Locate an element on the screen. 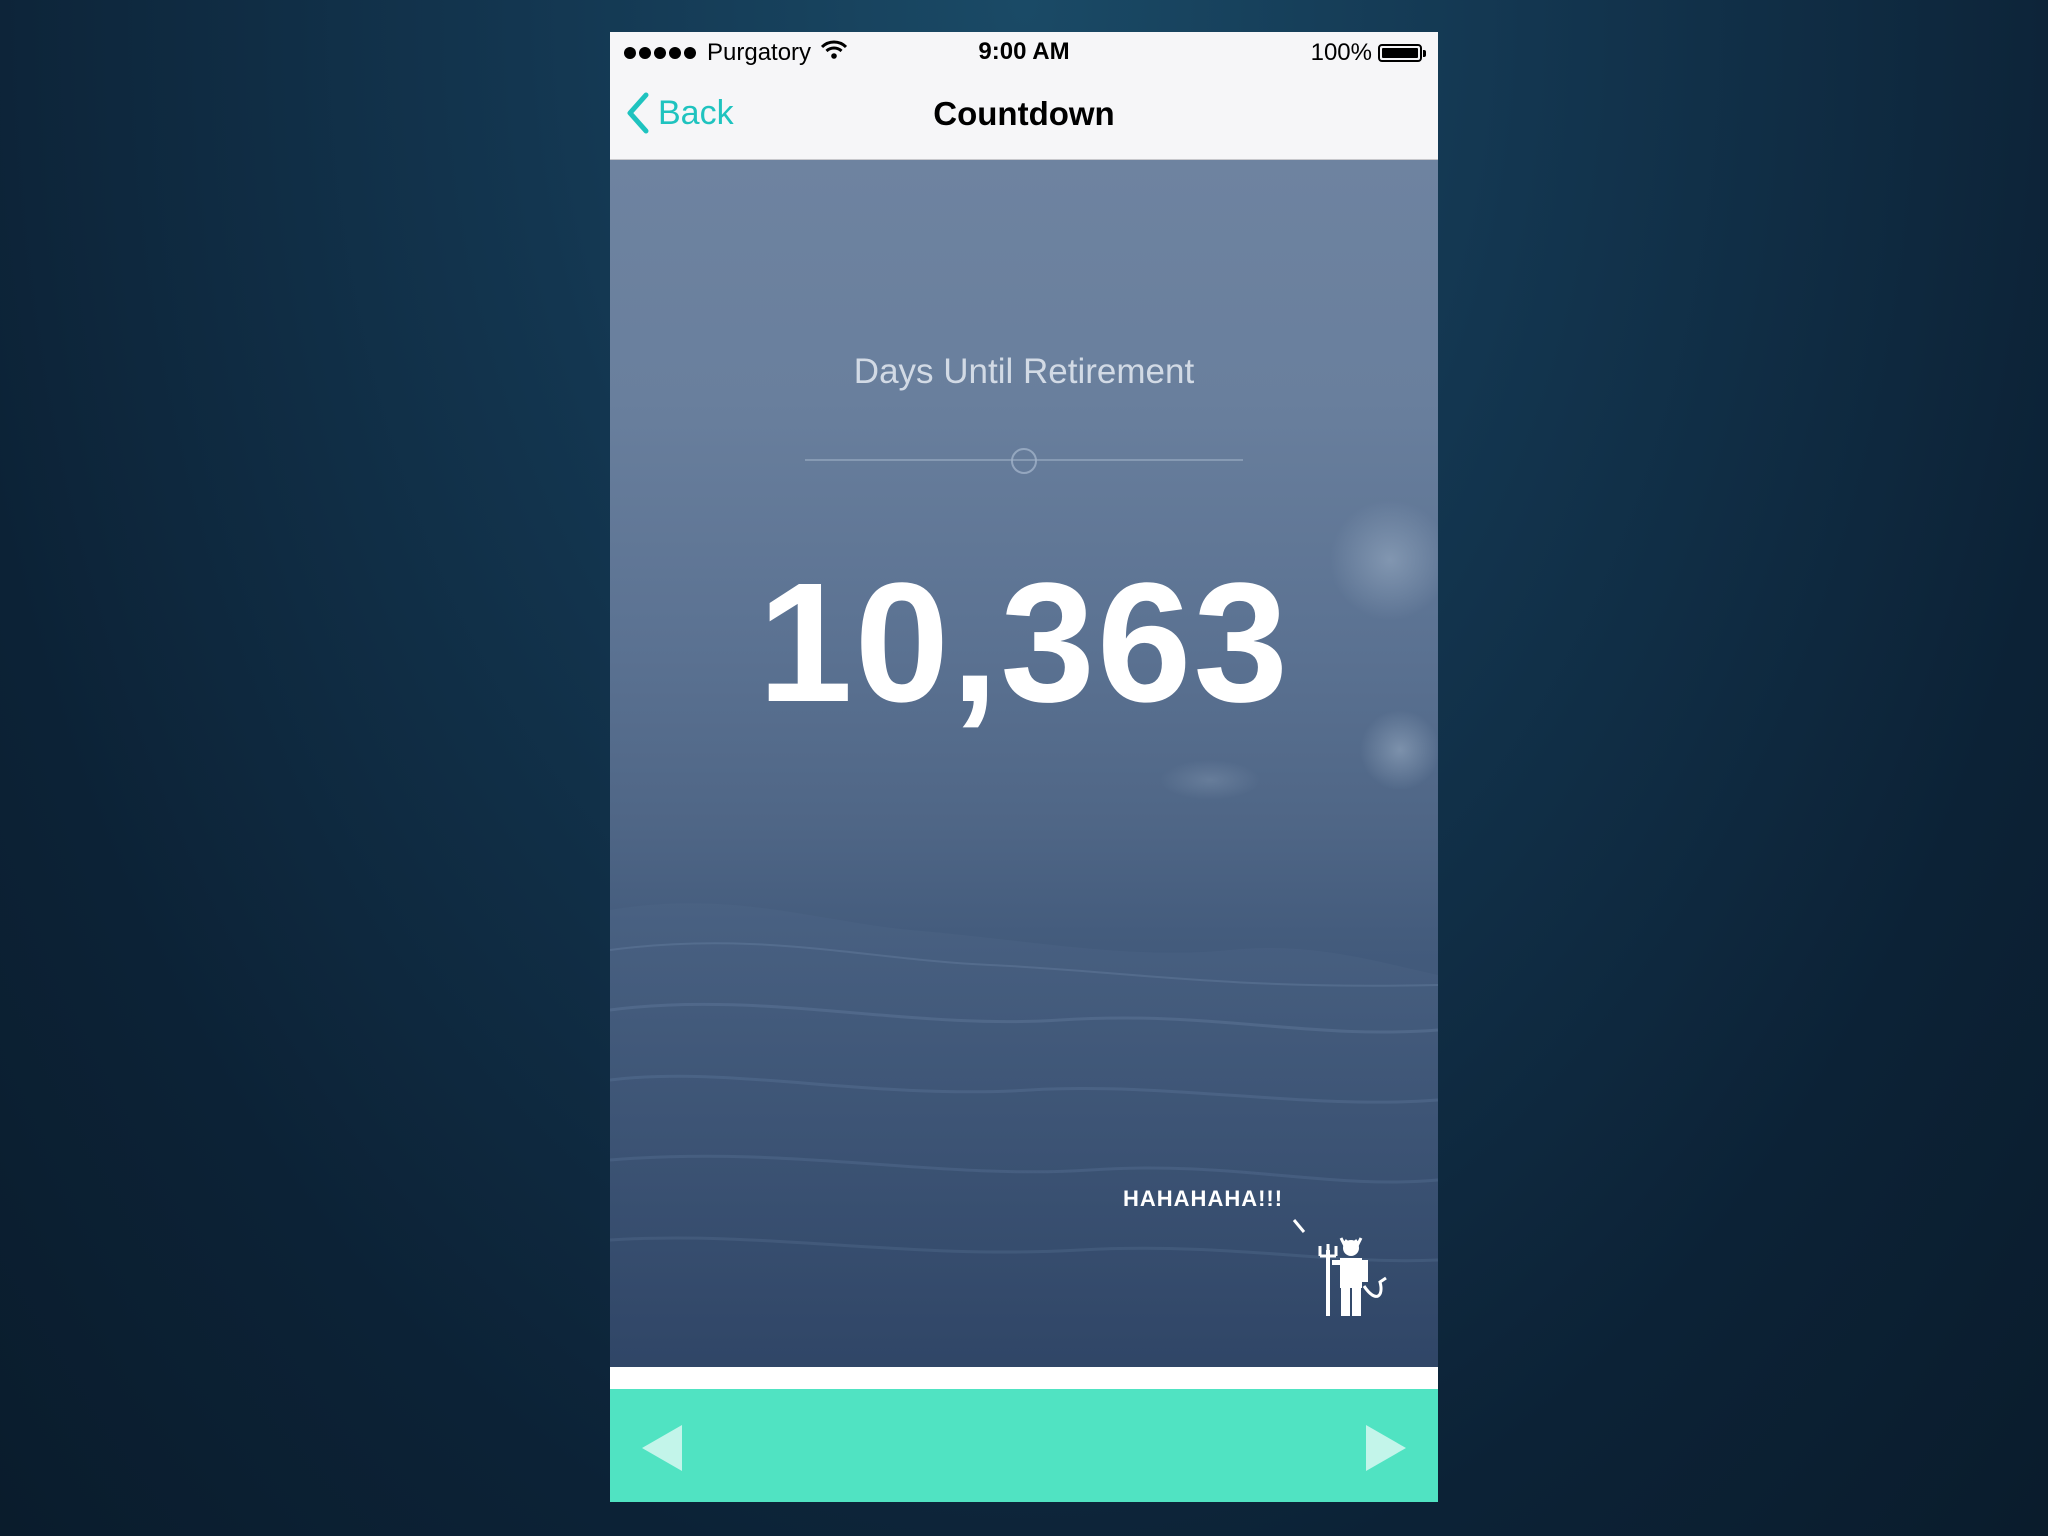 The height and width of the screenshot is (1536, 2048). countdown-subtitle: Days Until Retirement is located at coordinates (1024, 371).